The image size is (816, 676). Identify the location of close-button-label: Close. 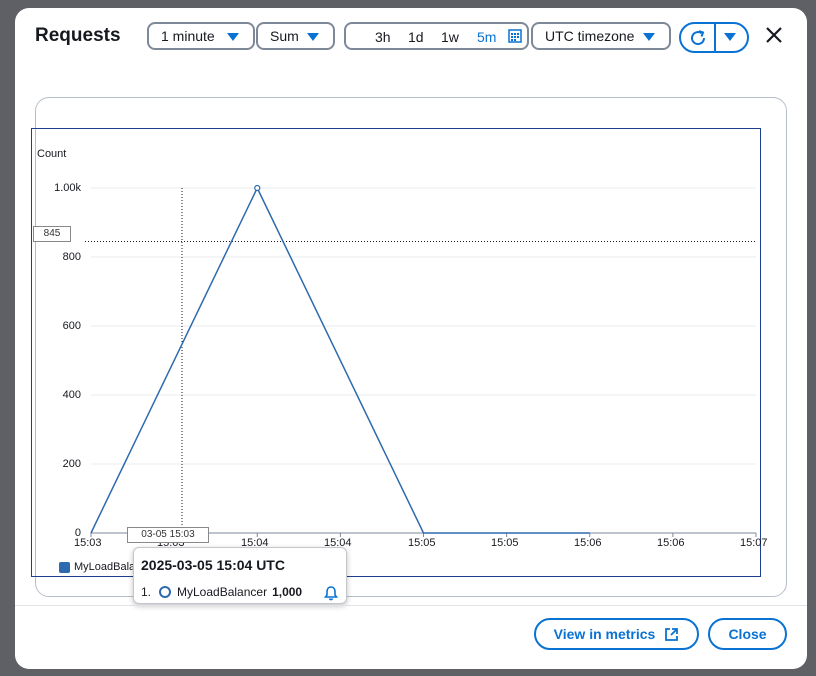
(747, 634).